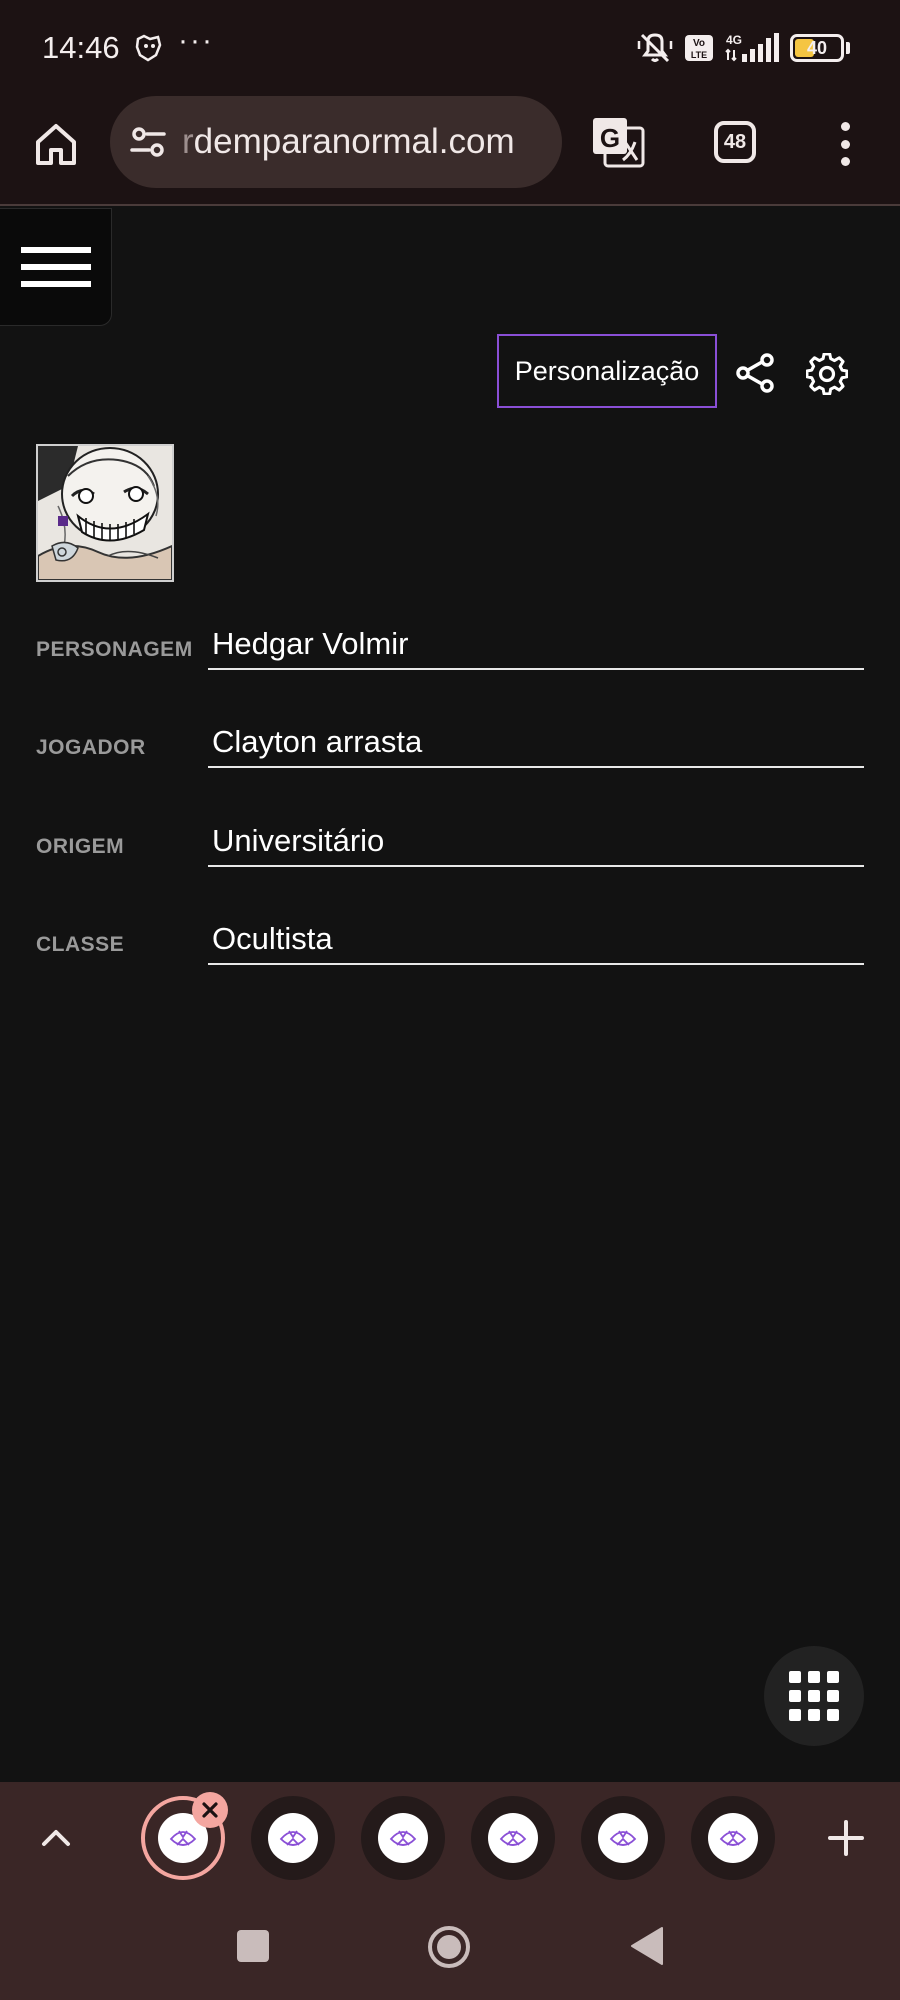 The width and height of the screenshot is (900, 2000). I want to click on class-input: Ocultista, so click(536, 939).